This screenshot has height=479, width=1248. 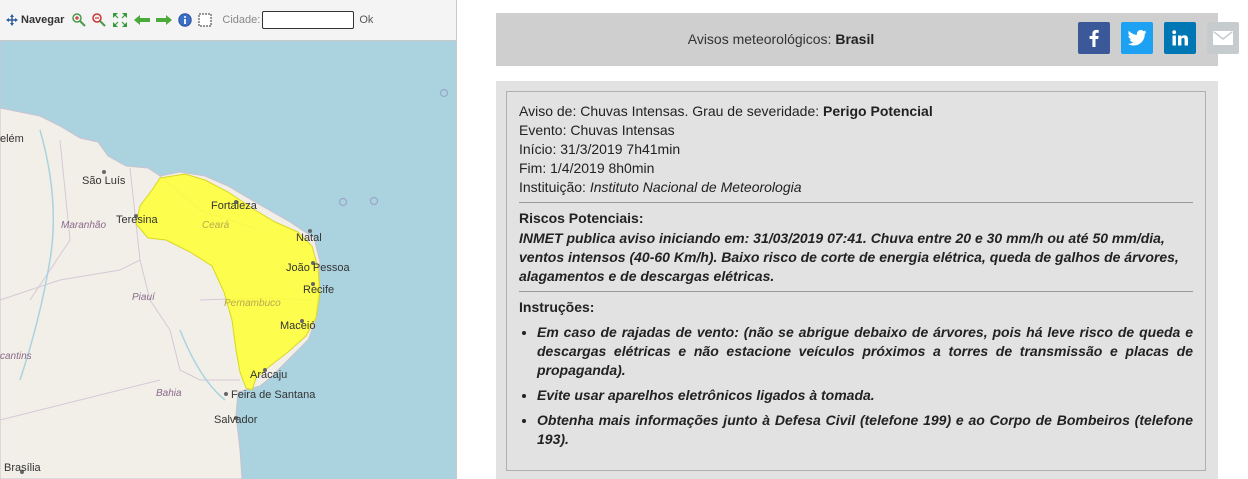 I want to click on navigate-button: Navegar, so click(x=35, y=20).